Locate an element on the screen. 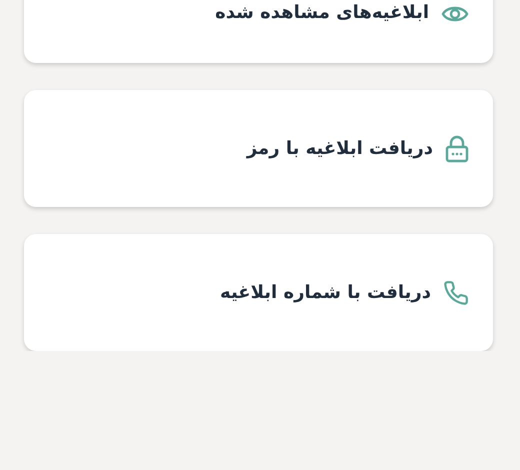  card-label: دریافت ابلاغیه با رمز is located at coordinates (339, 148).